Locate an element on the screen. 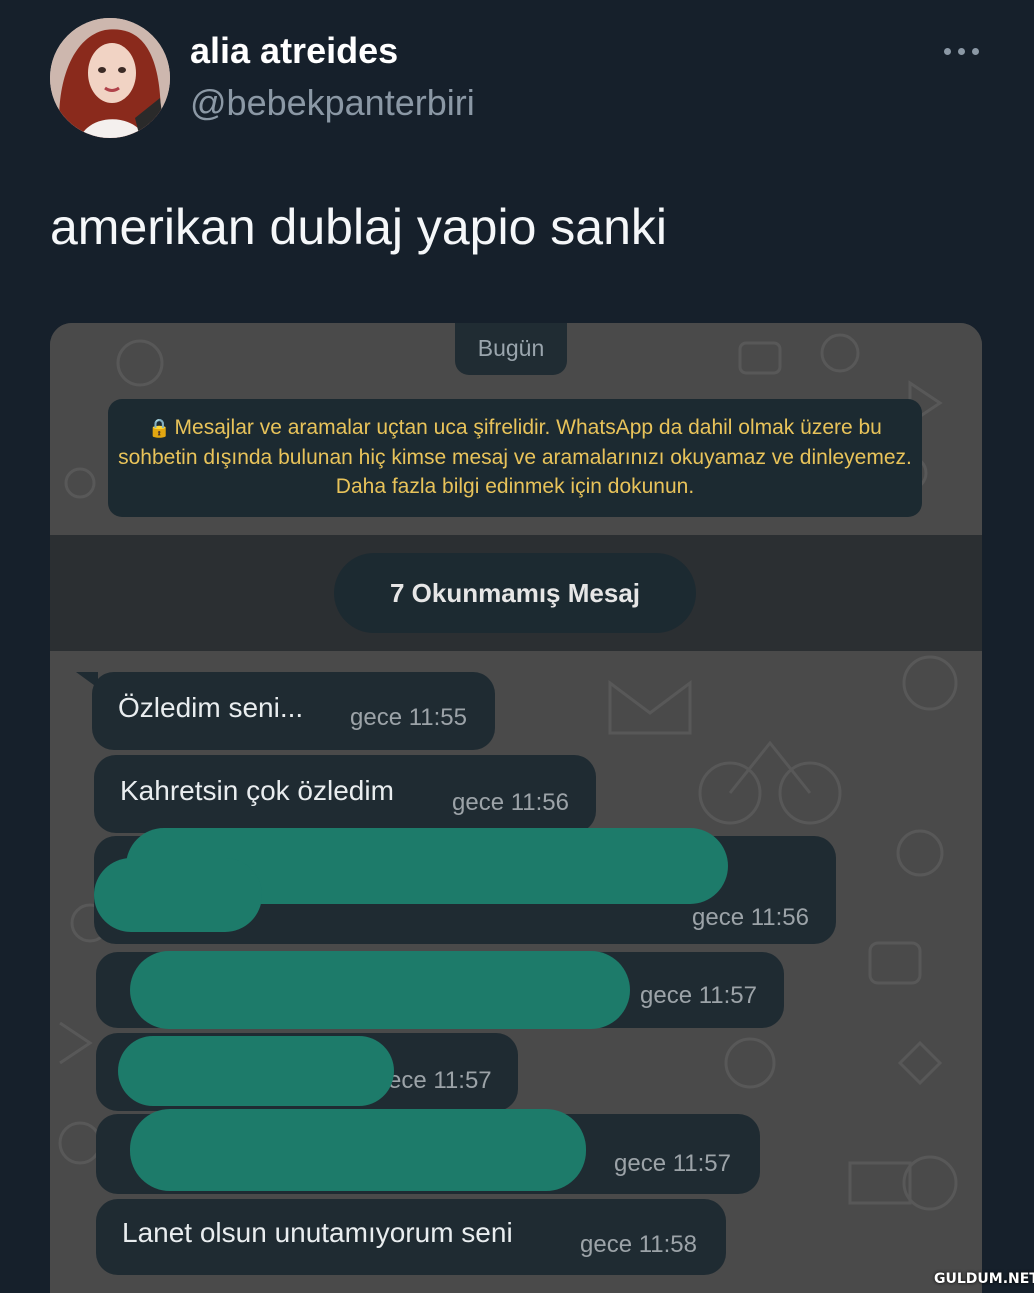  message-bubble: Kahretsin çok özledim gece 11:56 is located at coordinates (345, 794).